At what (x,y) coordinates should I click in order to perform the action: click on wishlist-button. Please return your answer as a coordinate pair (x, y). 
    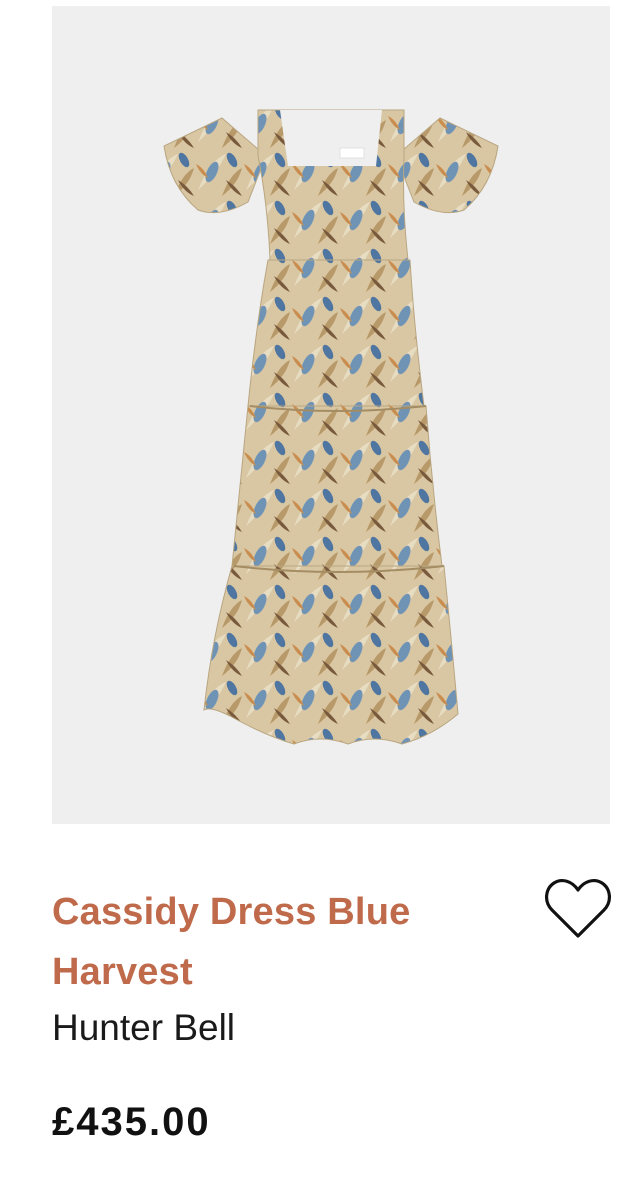
    Looking at the image, I should click on (578, 909).